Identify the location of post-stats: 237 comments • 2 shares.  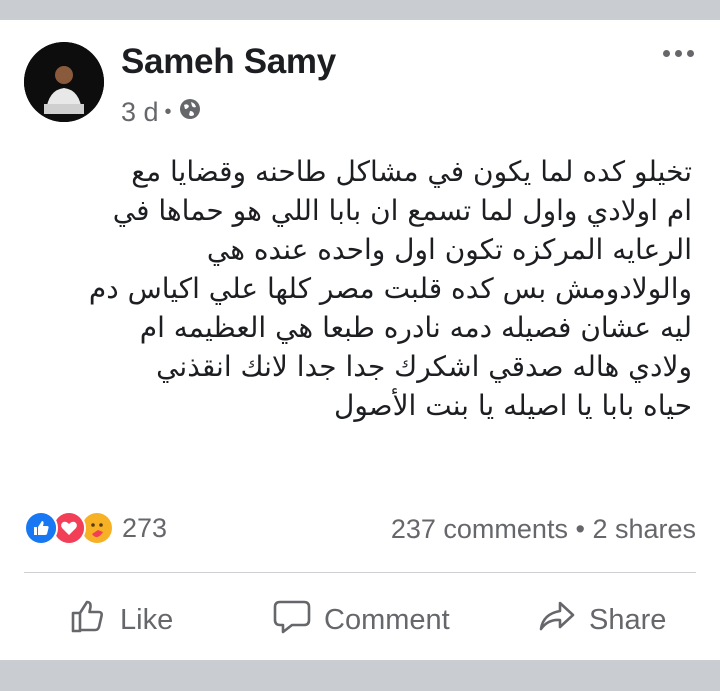
(543, 529).